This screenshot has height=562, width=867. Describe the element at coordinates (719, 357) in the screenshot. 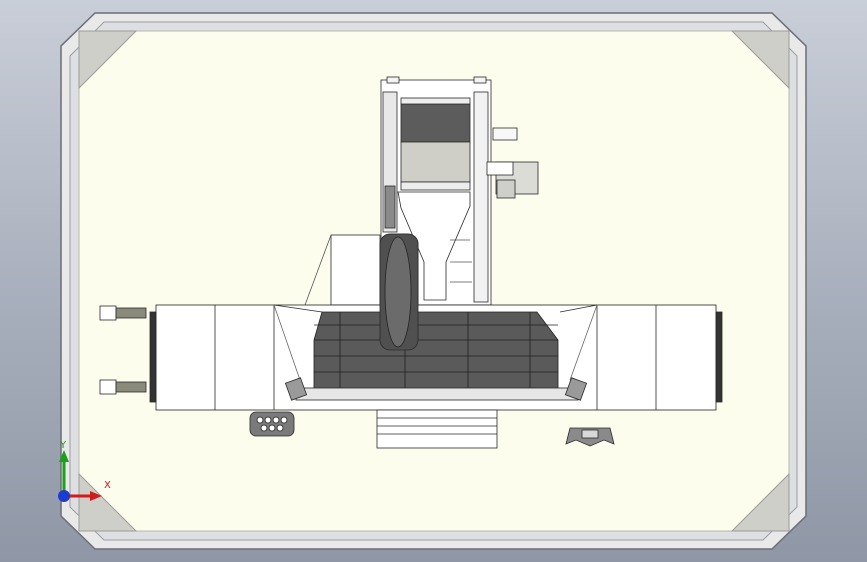

I see `beam-end-right` at that location.